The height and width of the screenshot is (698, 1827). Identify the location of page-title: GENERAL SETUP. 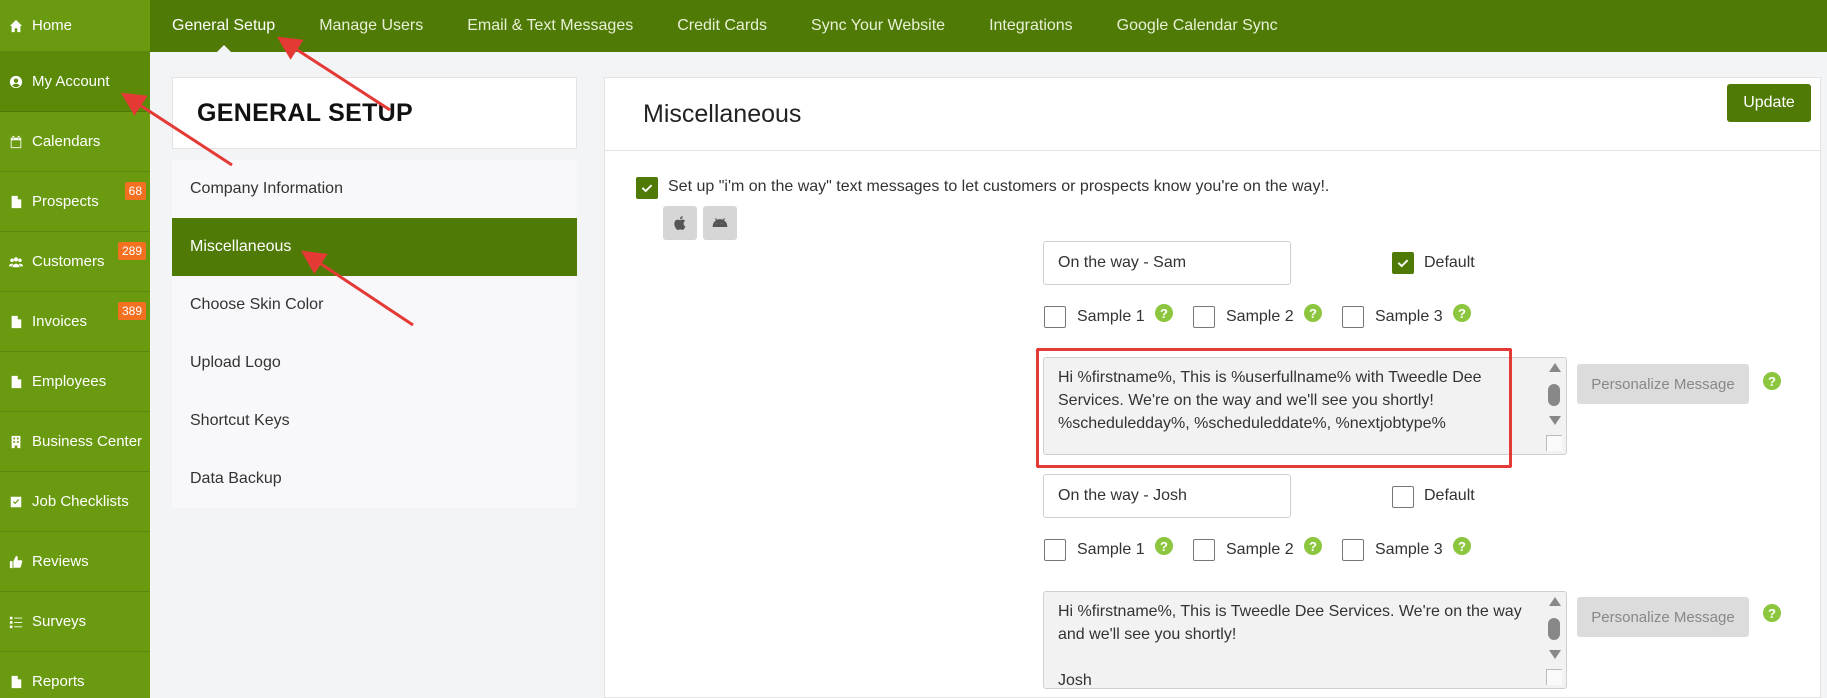
(305, 112).